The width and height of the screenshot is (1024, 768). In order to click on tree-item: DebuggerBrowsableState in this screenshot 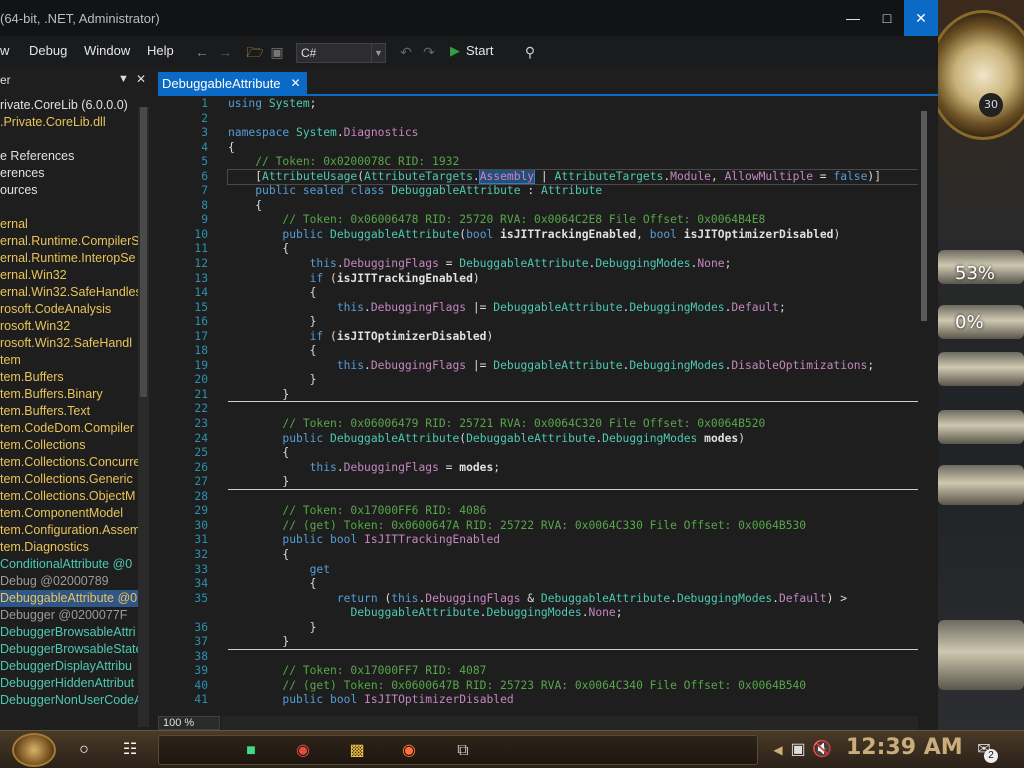, I will do `click(69, 649)`.